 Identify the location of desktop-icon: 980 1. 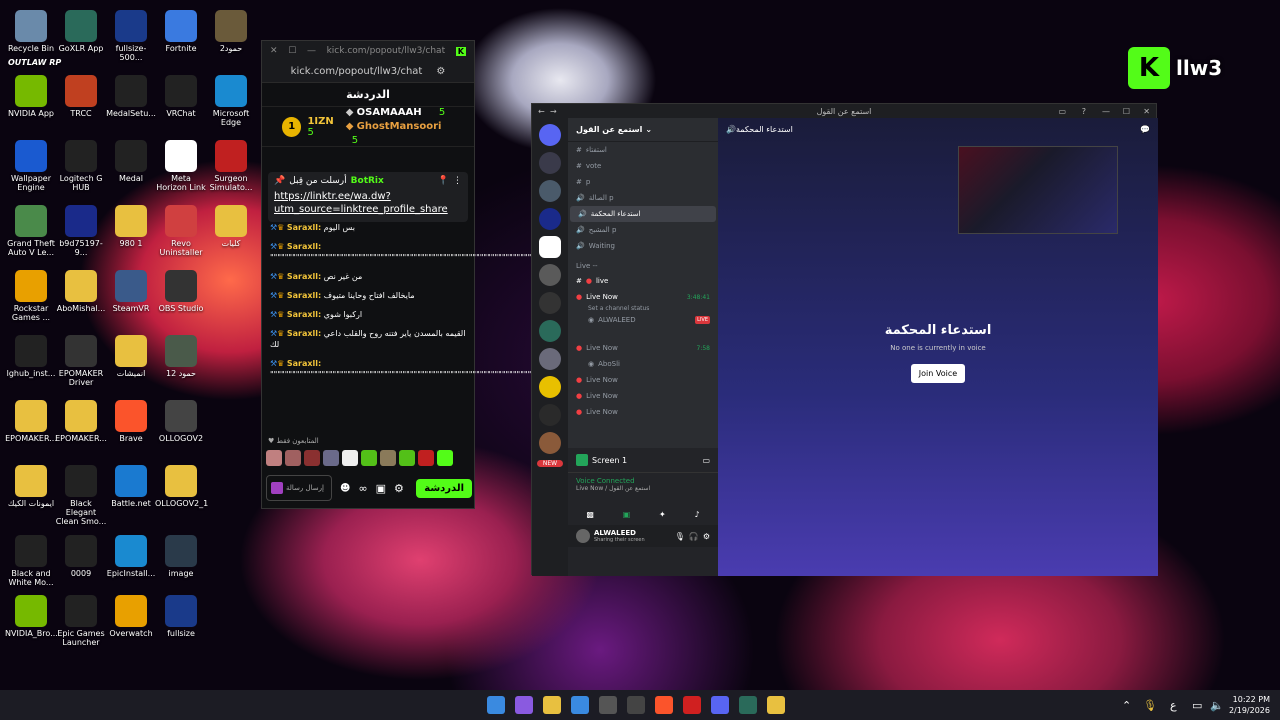
(131, 226).